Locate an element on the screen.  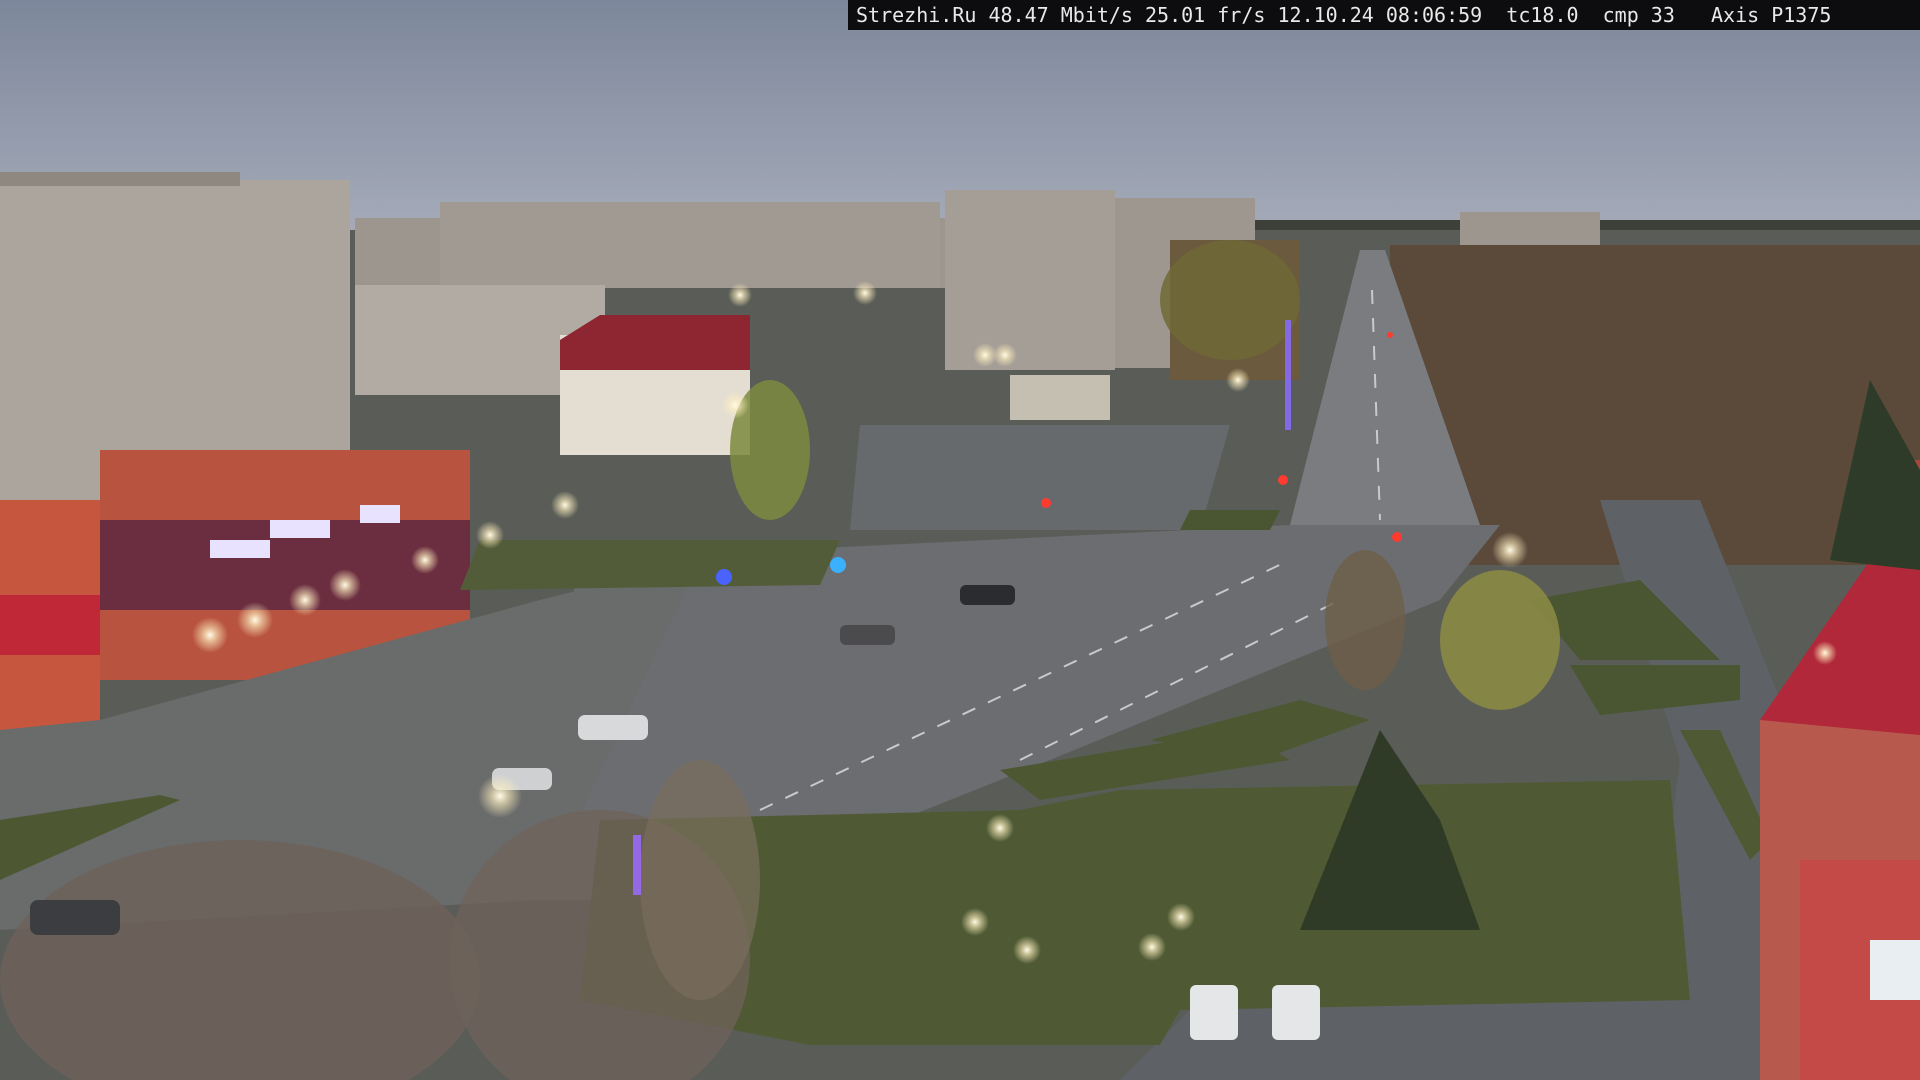
overlay-framerate: 25.01 fr/s is located at coordinates (1205, 15).